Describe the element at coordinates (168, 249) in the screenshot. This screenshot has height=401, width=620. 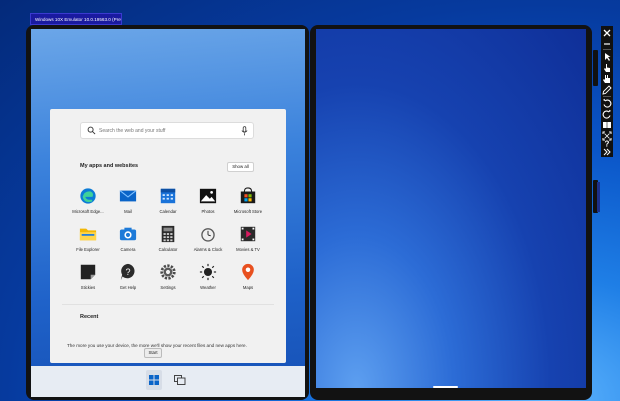
I see `app-label: Calculator` at that location.